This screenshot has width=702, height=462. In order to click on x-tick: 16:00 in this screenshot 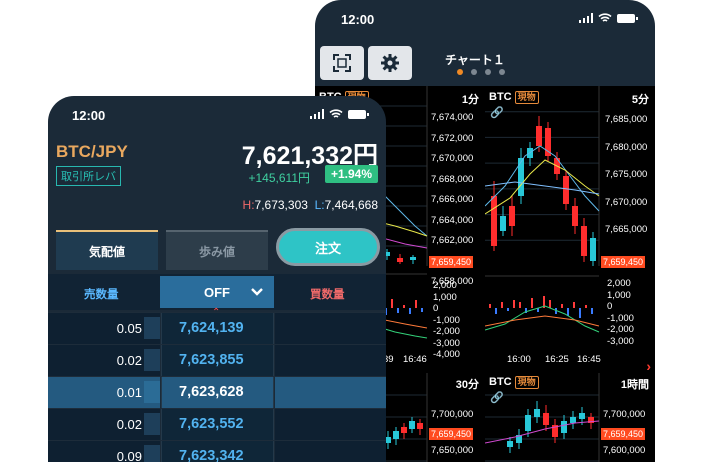, I will do `click(519, 359)`.